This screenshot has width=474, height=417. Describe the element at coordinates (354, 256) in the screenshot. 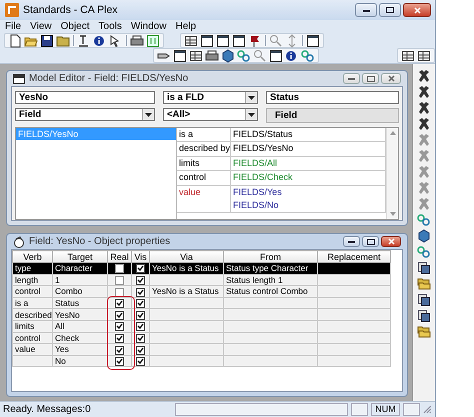

I see `column-header: Replacement` at that location.